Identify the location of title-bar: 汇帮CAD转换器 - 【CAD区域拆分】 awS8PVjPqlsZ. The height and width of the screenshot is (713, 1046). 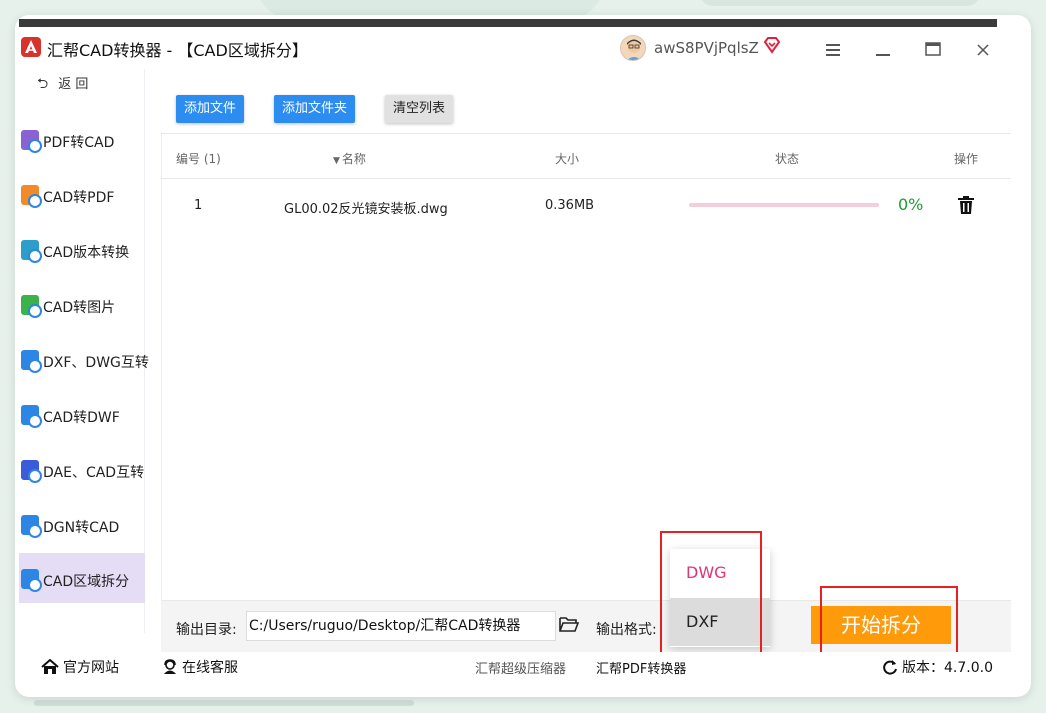
(508, 48).